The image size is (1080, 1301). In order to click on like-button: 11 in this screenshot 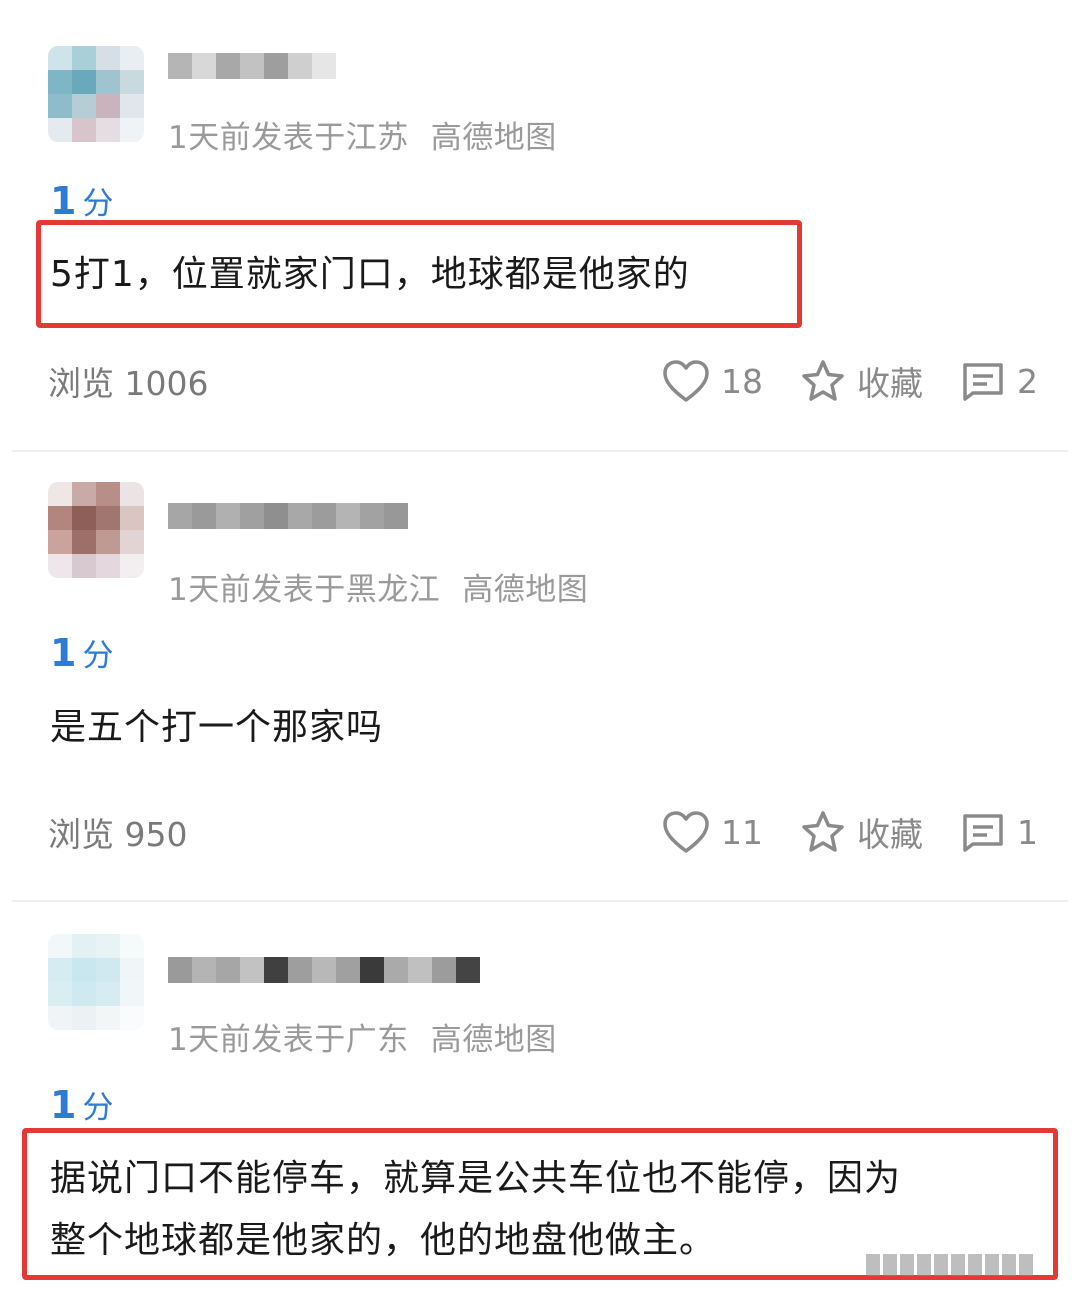, I will do `click(712, 832)`.